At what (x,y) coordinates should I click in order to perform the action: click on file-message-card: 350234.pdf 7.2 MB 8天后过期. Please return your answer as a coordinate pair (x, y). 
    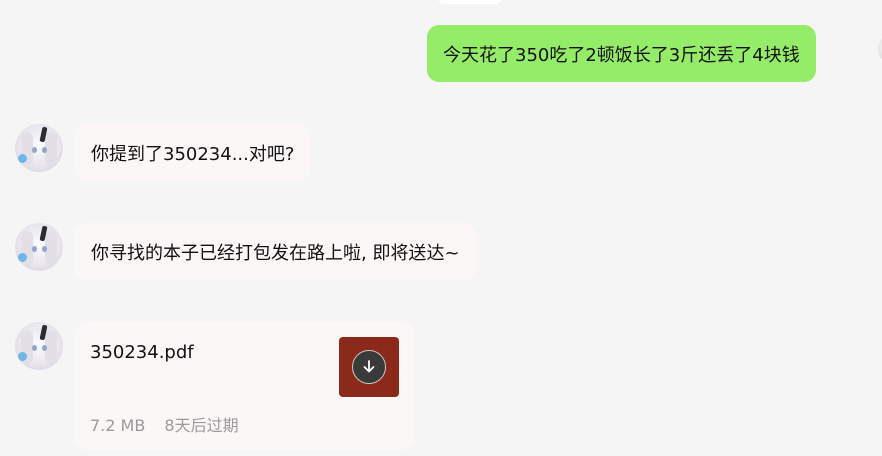
    Looking at the image, I should click on (244, 386).